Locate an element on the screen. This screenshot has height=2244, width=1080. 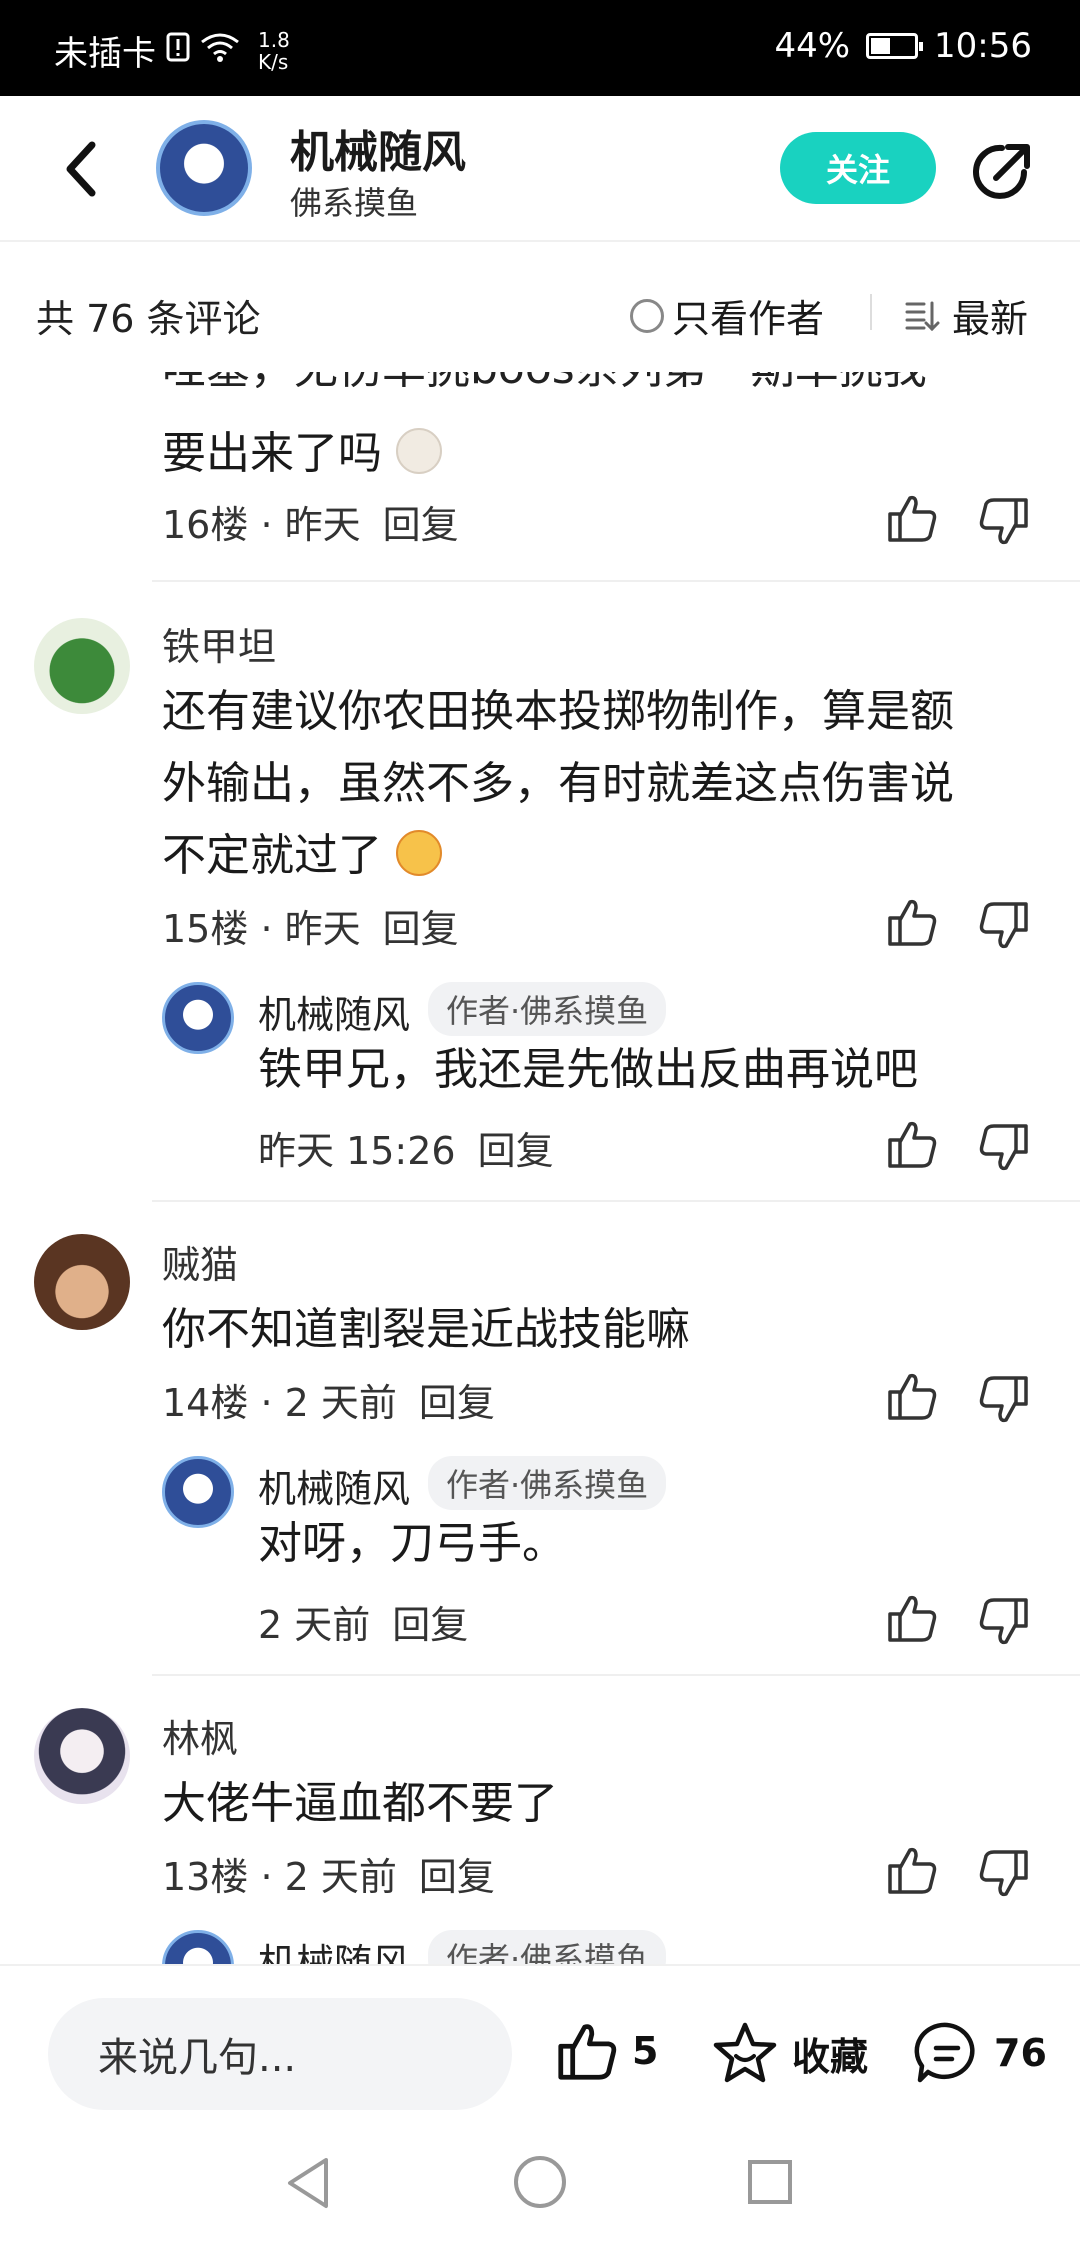
comment-meta: 16楼 · 昨天 回复 is located at coordinates (310, 521).